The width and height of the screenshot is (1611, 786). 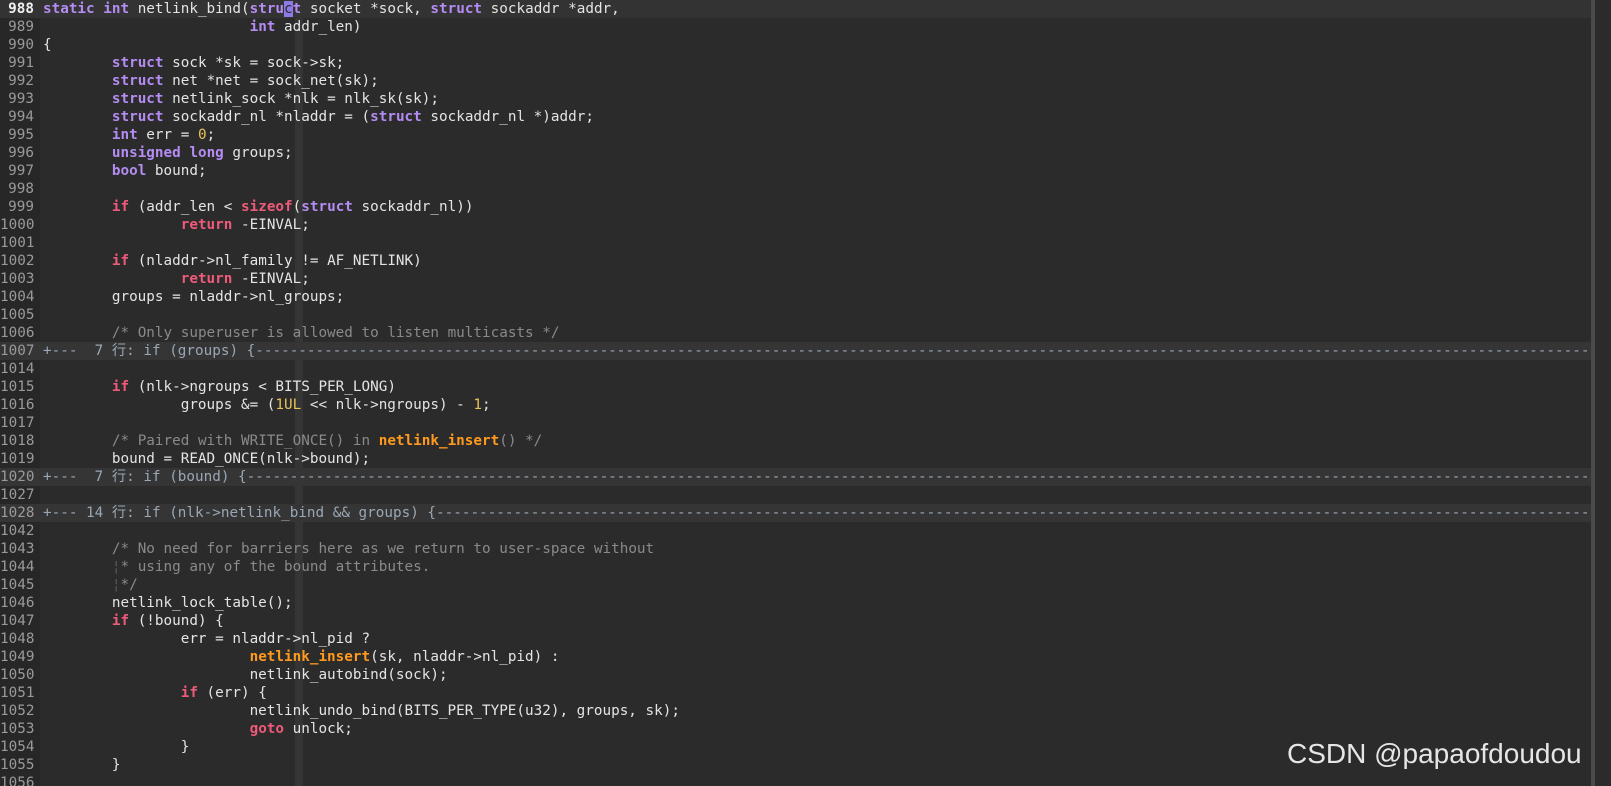 I want to click on line-content: bool bound;, so click(x=812, y=171).